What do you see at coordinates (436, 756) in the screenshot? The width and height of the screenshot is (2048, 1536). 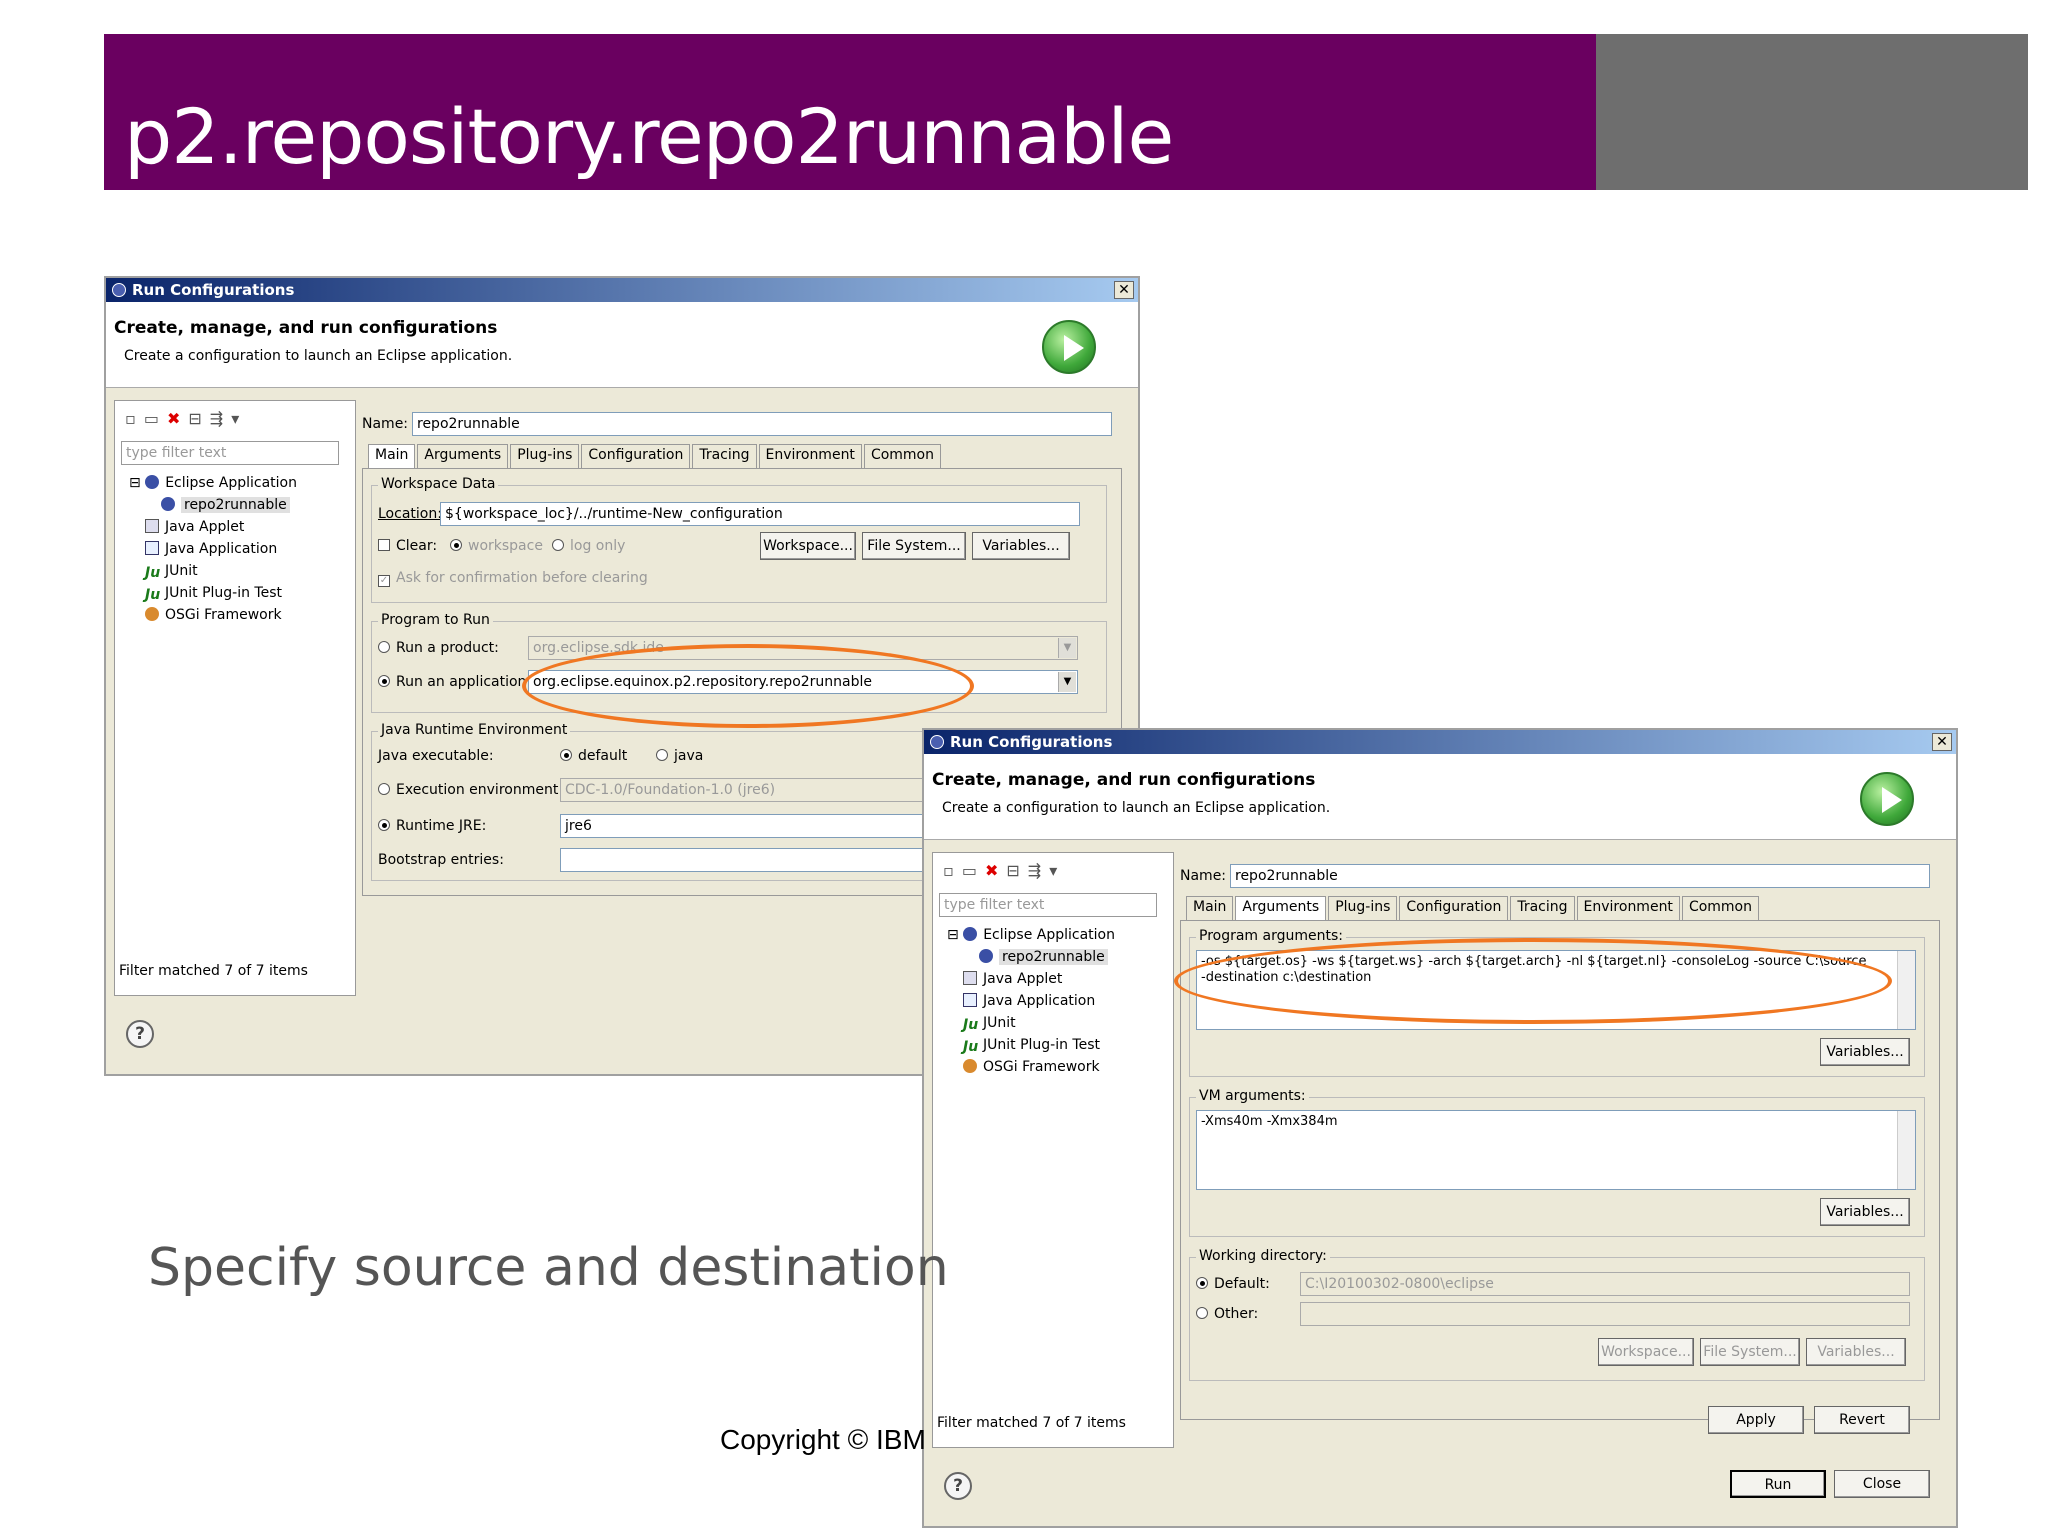 I see `java-exec-label: Java executable:` at bounding box center [436, 756].